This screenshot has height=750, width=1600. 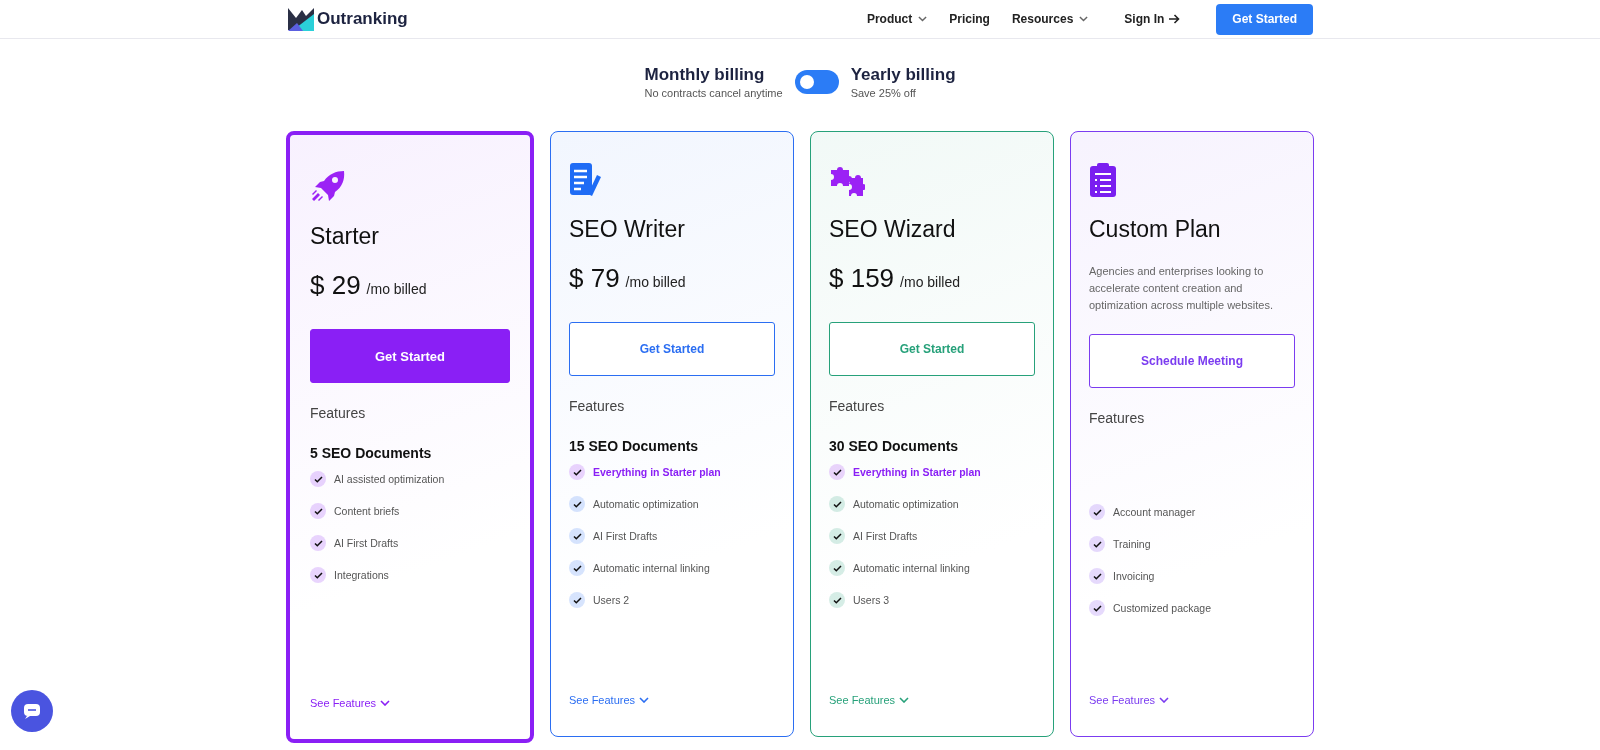 I want to click on feature-text: Account manager, so click(x=1154, y=512).